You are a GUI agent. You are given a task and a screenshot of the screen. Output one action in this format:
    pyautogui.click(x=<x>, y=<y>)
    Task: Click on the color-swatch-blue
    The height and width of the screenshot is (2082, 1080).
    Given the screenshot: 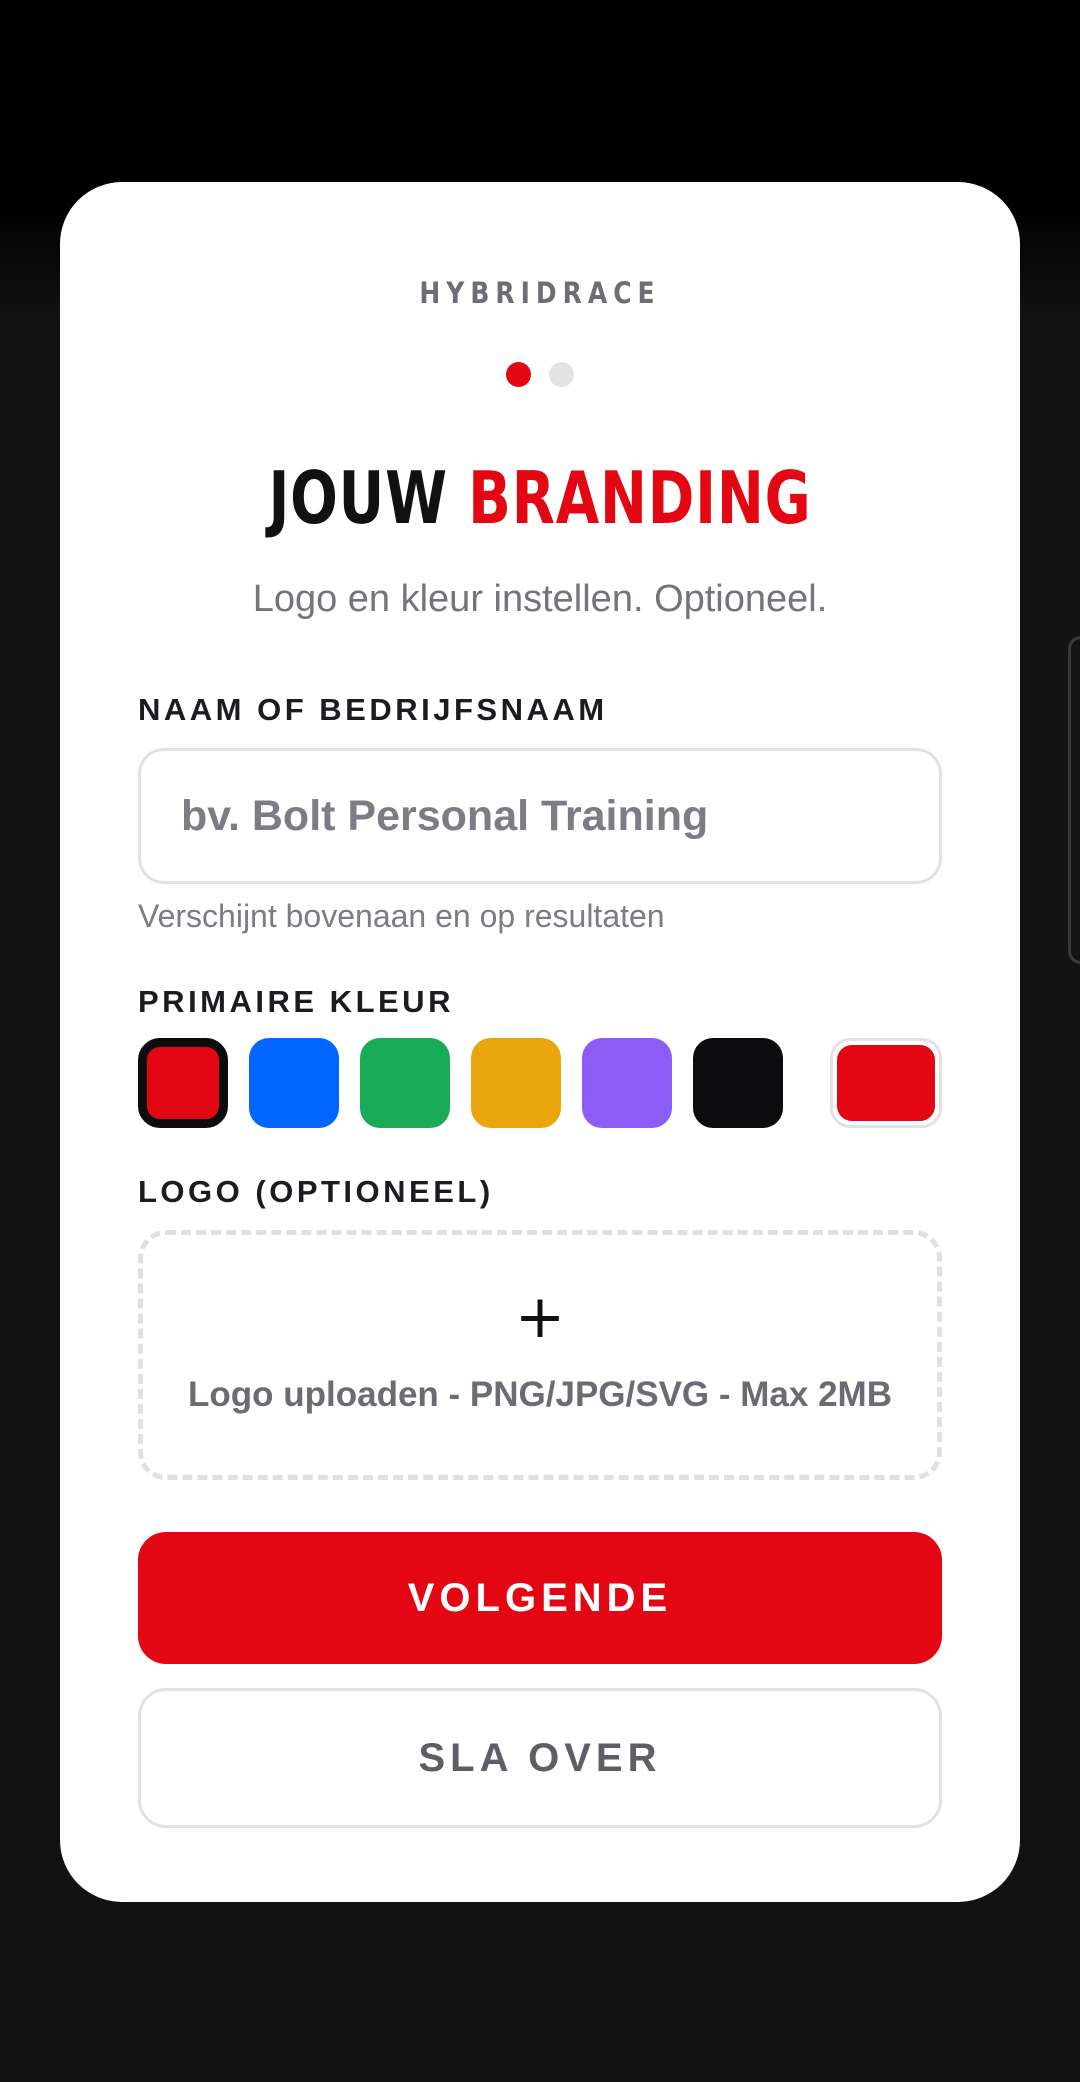 What is the action you would take?
    pyautogui.click(x=294, y=1083)
    